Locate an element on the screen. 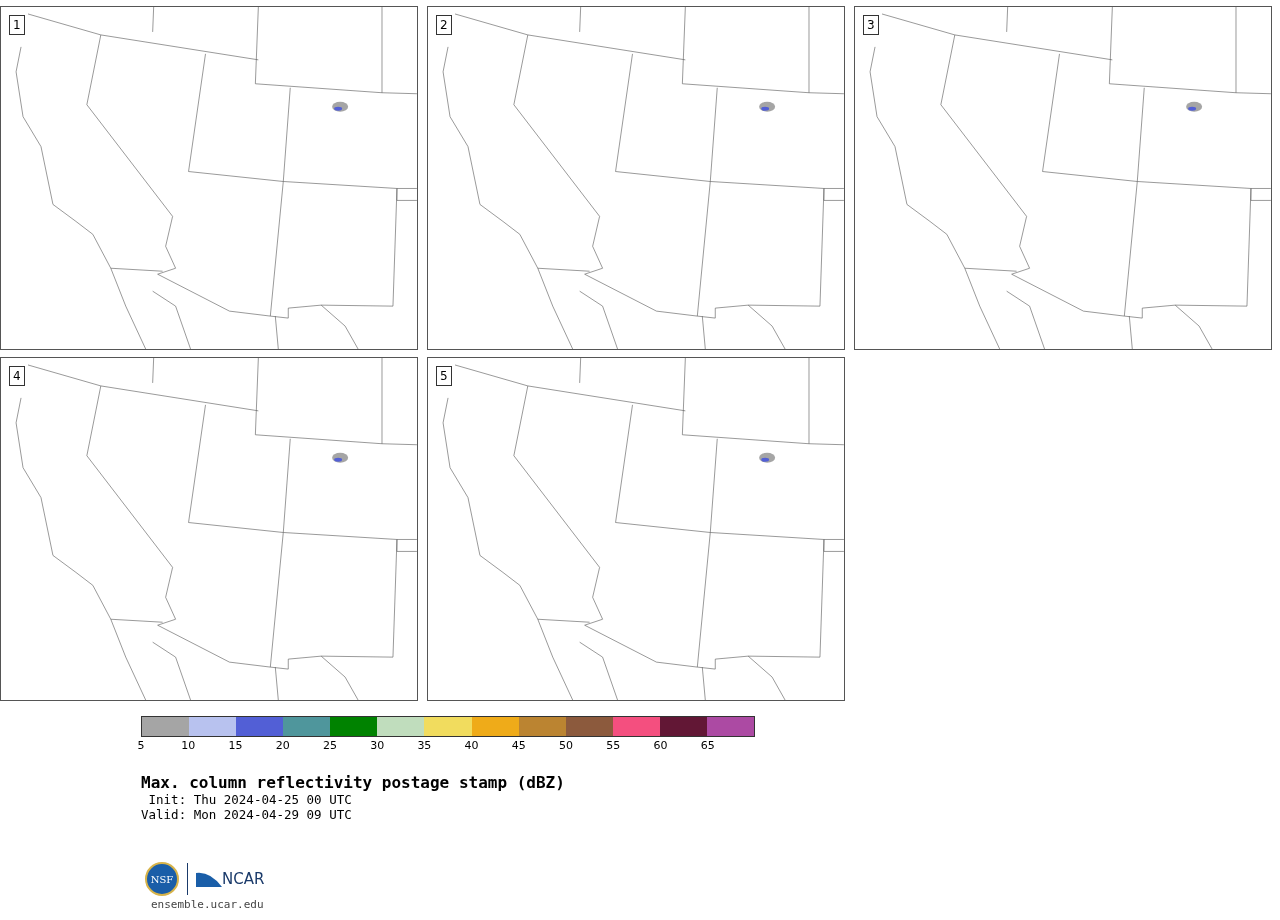  panel-number: 5 is located at coordinates (444, 376).